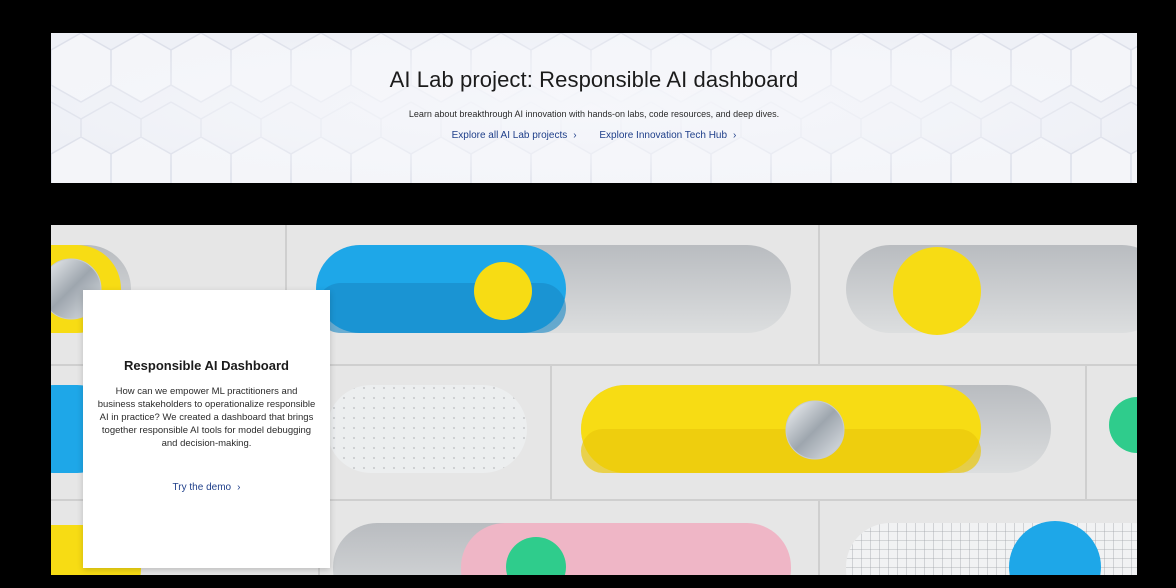 Image resolution: width=1176 pixels, height=588 pixels. I want to click on page-title: AI Lab project: Responsible AI dashboard, so click(594, 79).